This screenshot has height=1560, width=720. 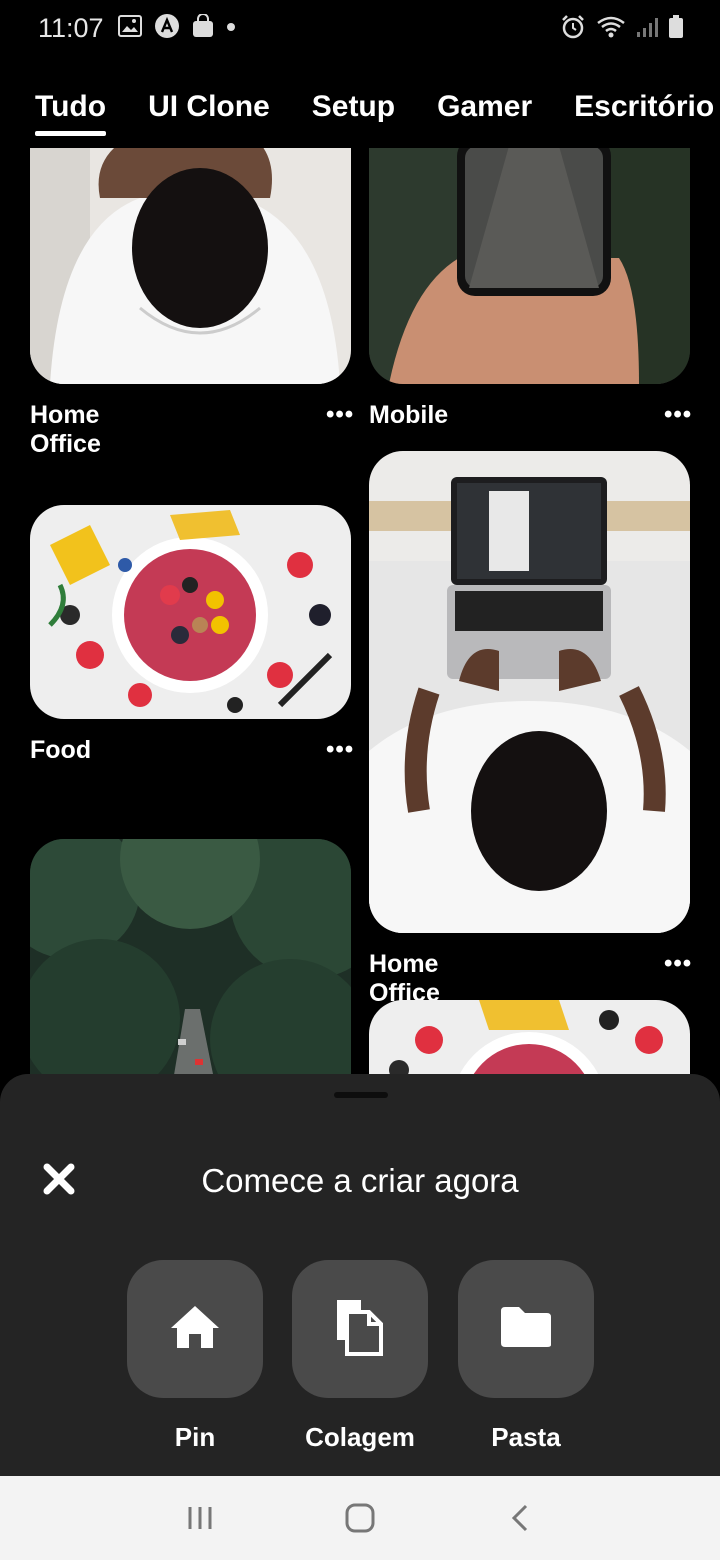 I want to click on collage-tile, so click(x=360, y=1329).